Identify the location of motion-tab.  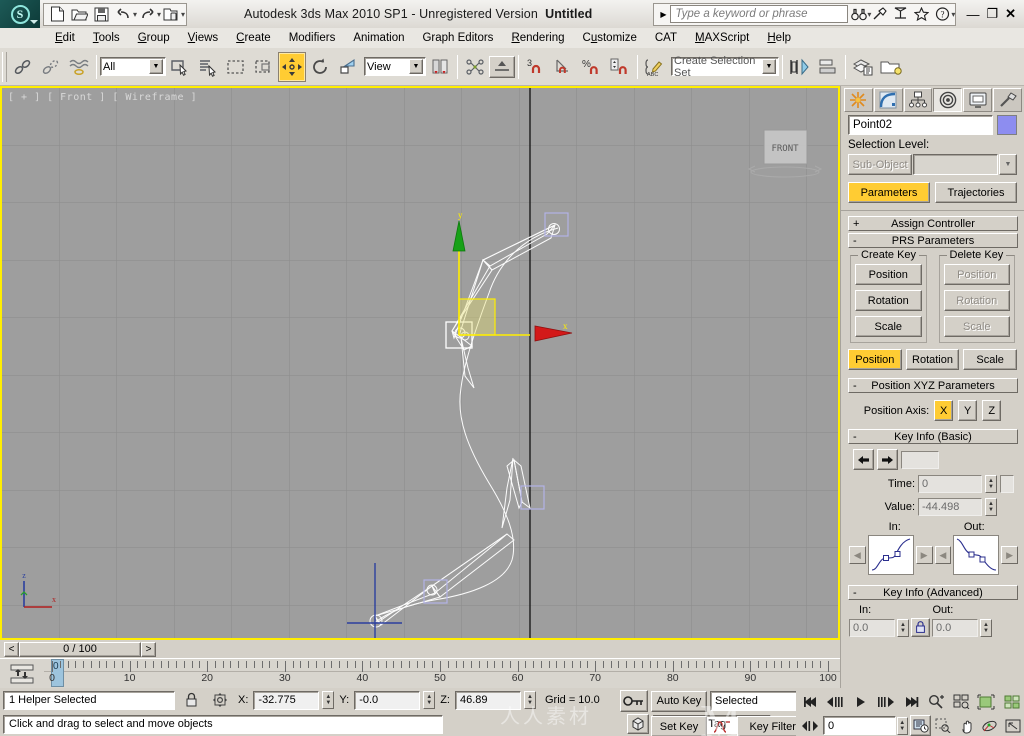
(948, 100).